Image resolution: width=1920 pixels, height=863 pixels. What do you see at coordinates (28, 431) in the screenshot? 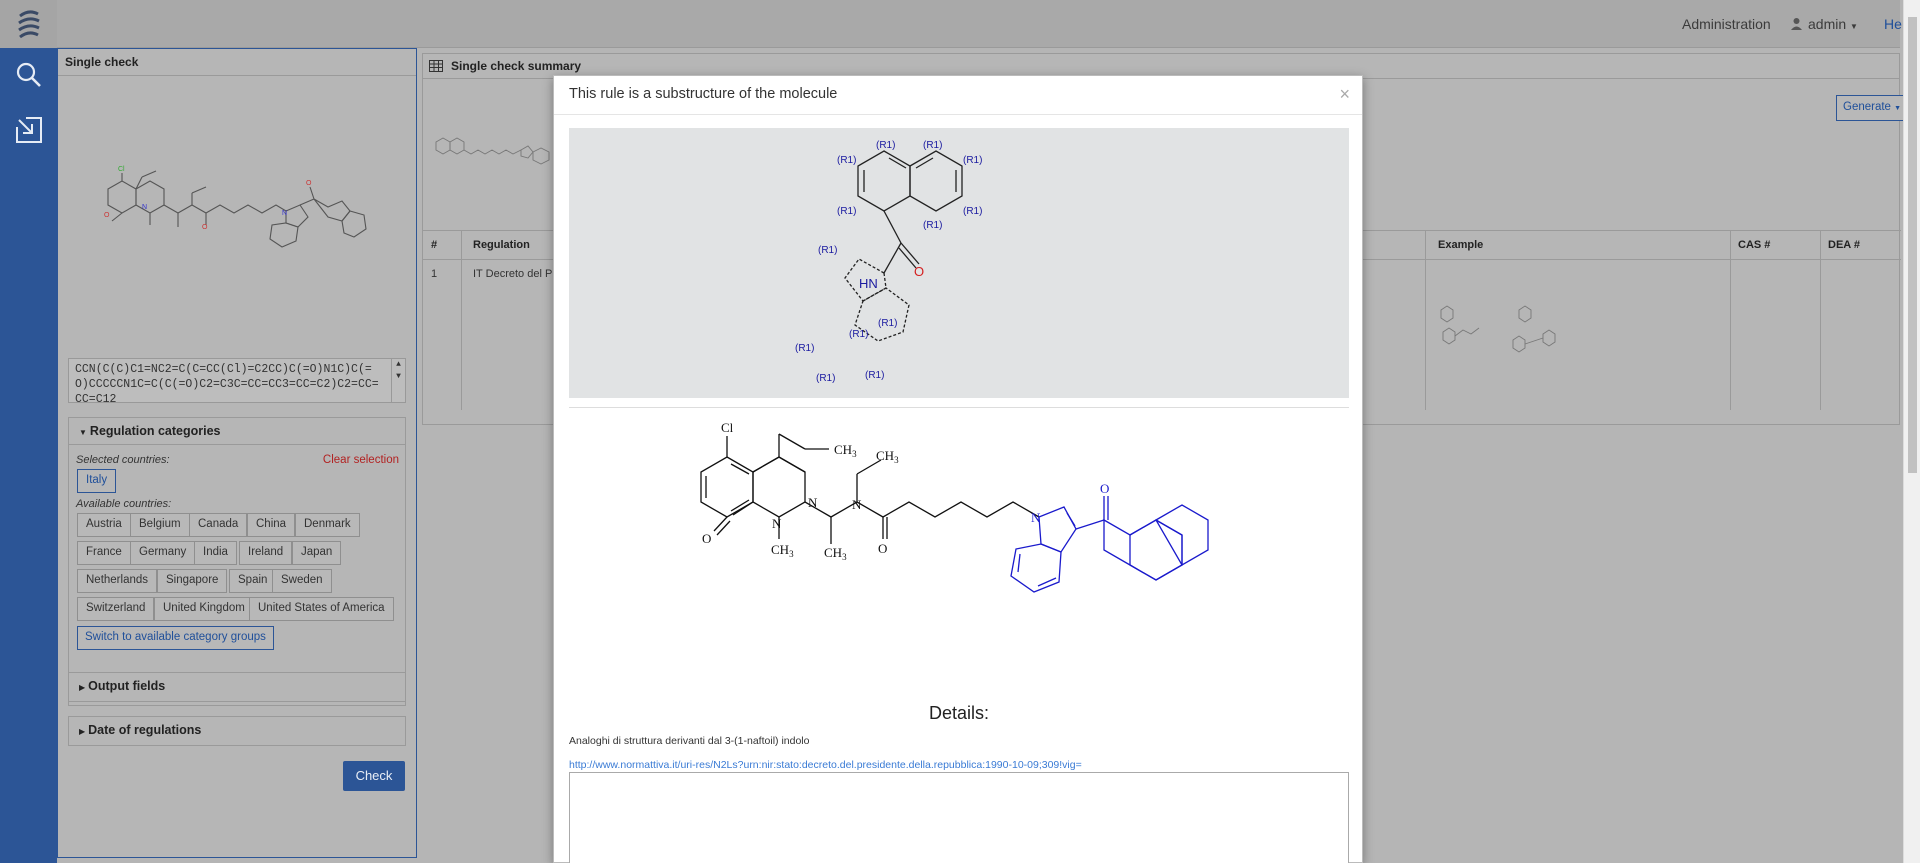
I see `icon-rail` at bounding box center [28, 431].